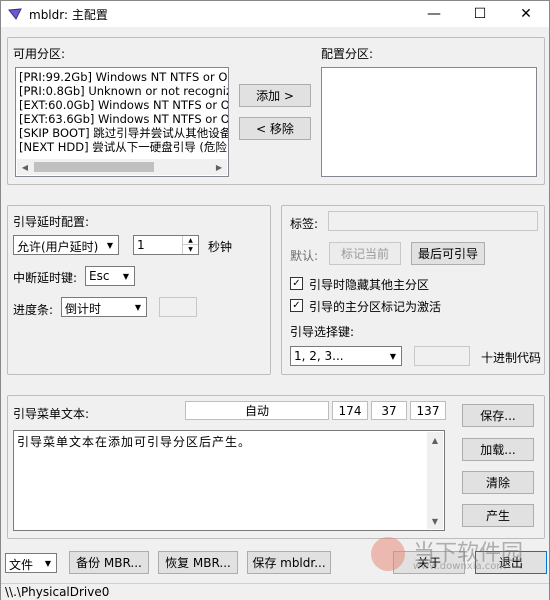 The image size is (550, 600). I want to click on color-red-value: 174, so click(350, 410).